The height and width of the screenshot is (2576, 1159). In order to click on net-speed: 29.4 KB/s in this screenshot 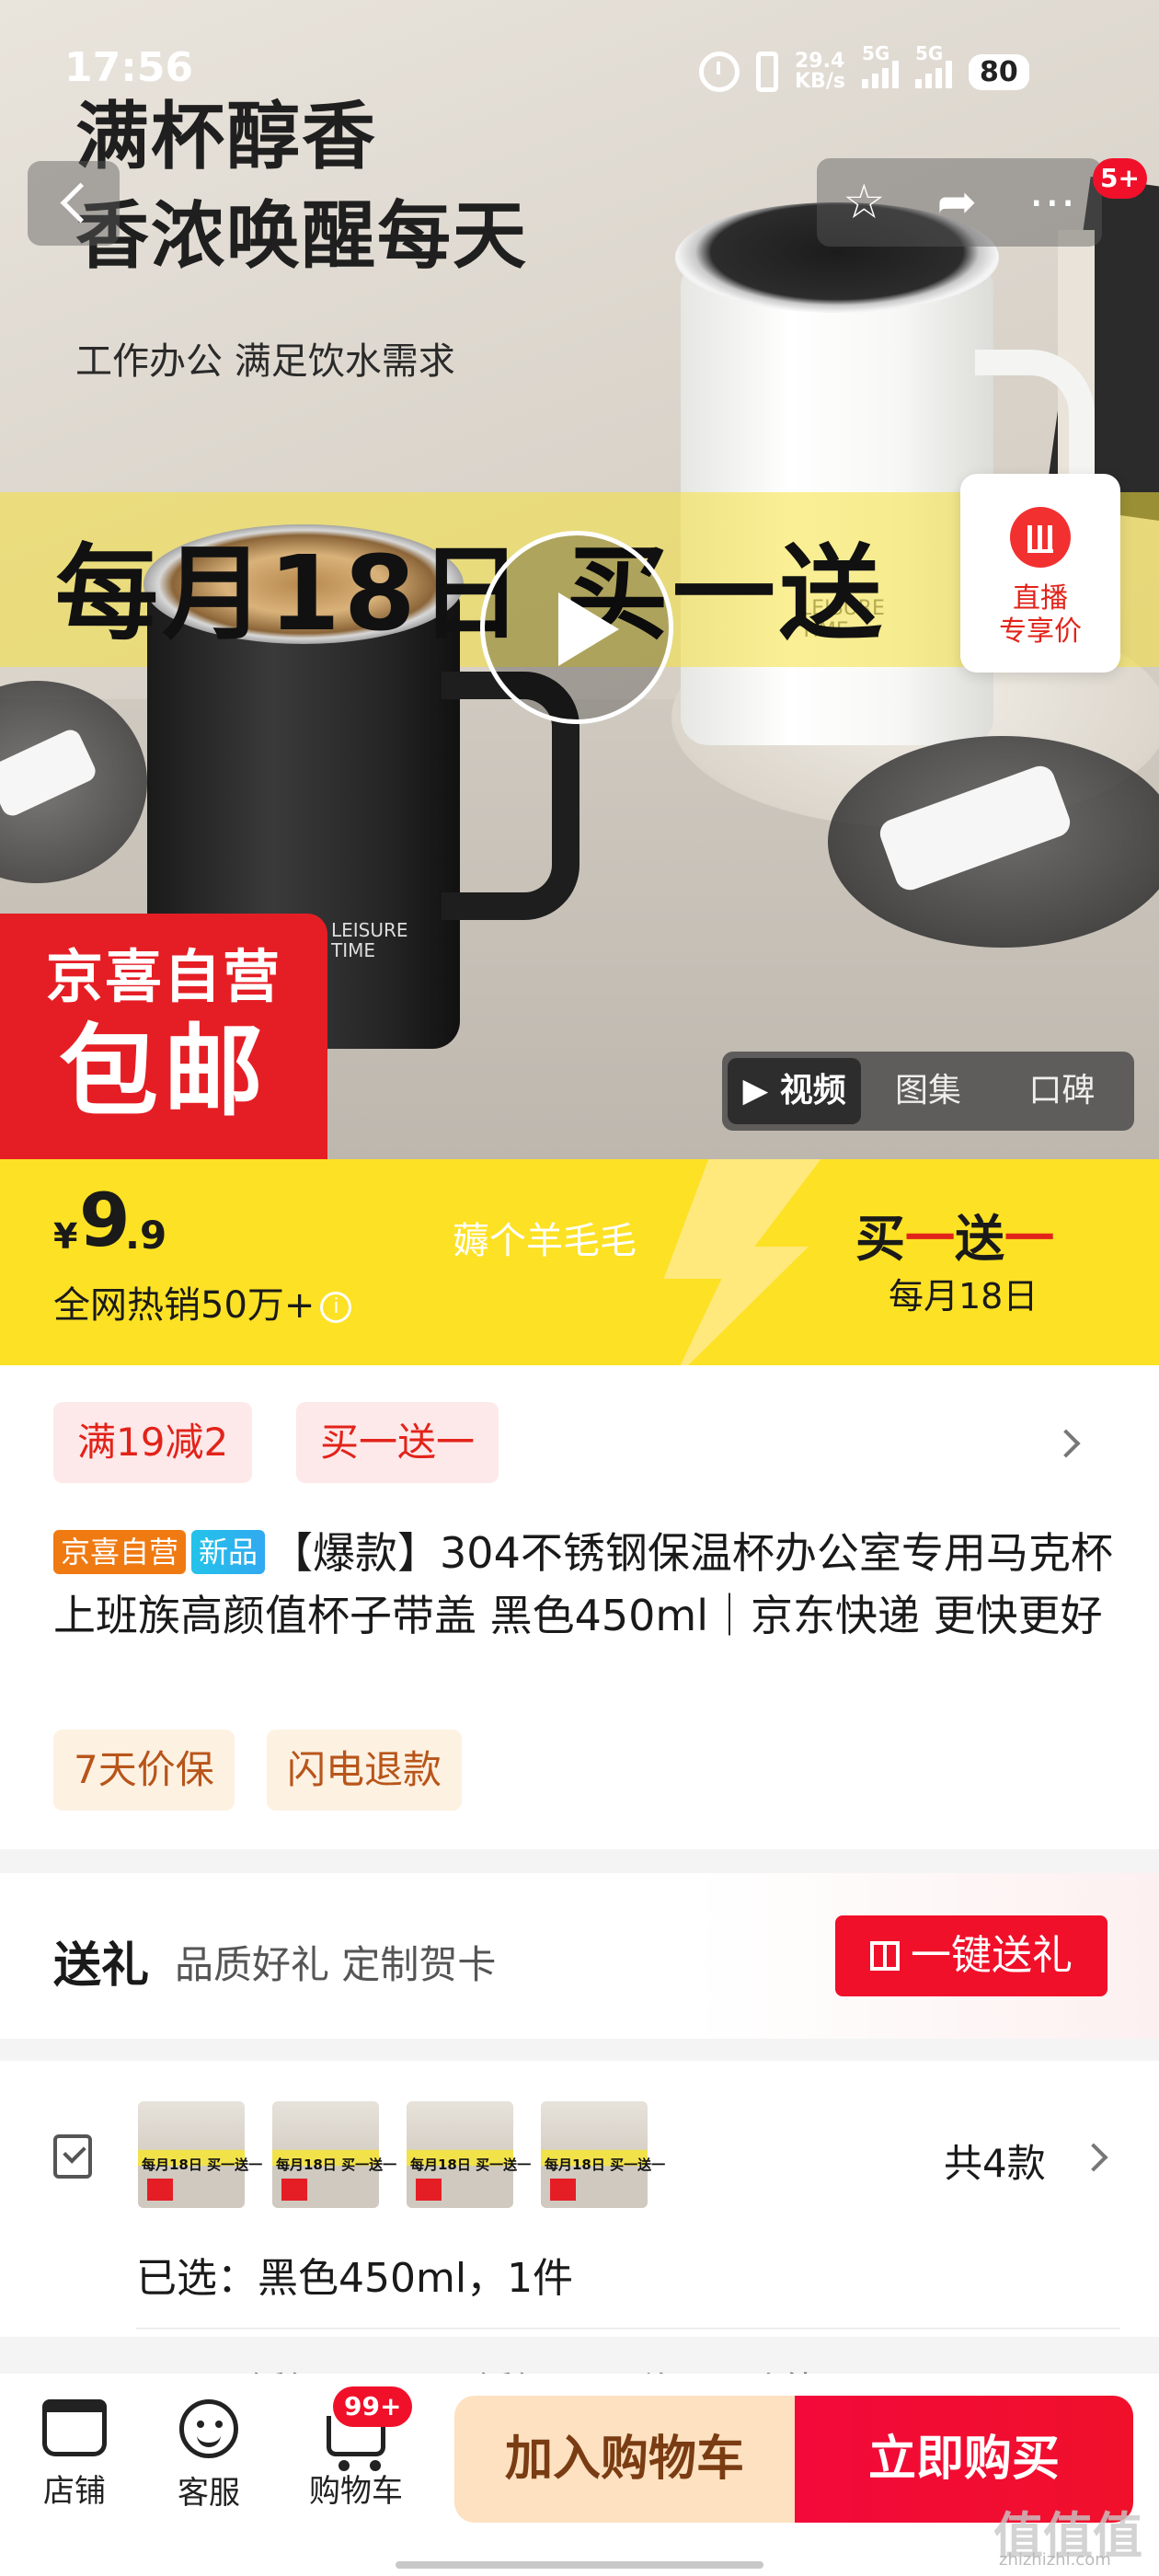, I will do `click(820, 71)`.